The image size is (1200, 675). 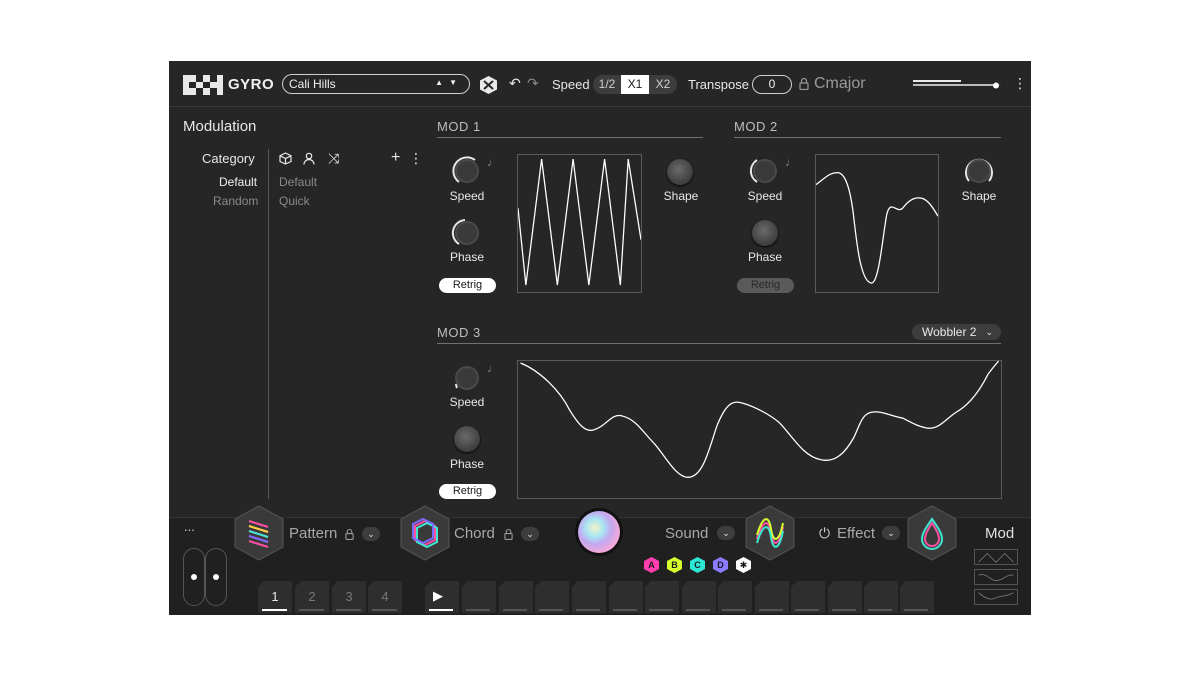 What do you see at coordinates (726, 533) in the screenshot?
I see `sound-dropdown-chevron-icon: ⌄` at bounding box center [726, 533].